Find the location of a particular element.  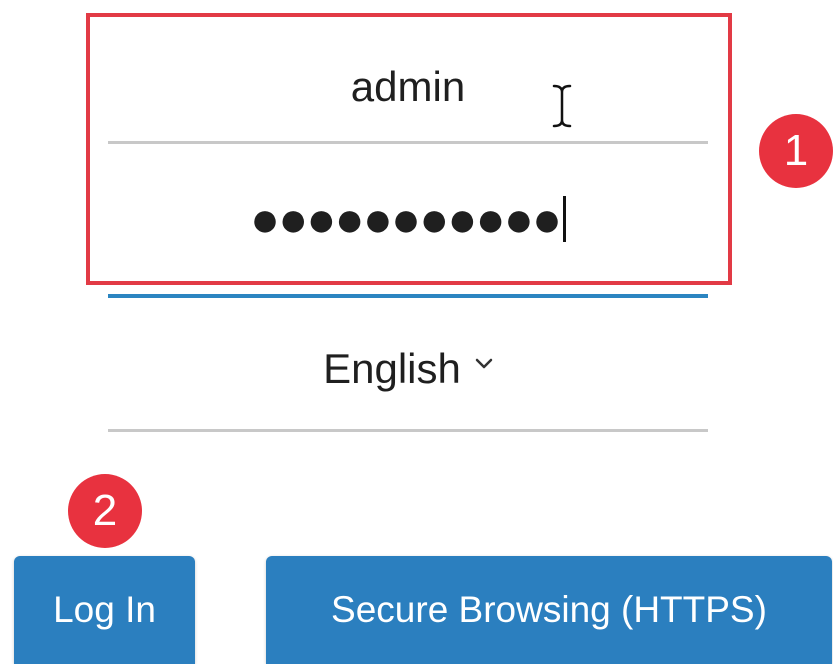

password-value-container: ●●●●●●●●●●● is located at coordinates (408, 219).